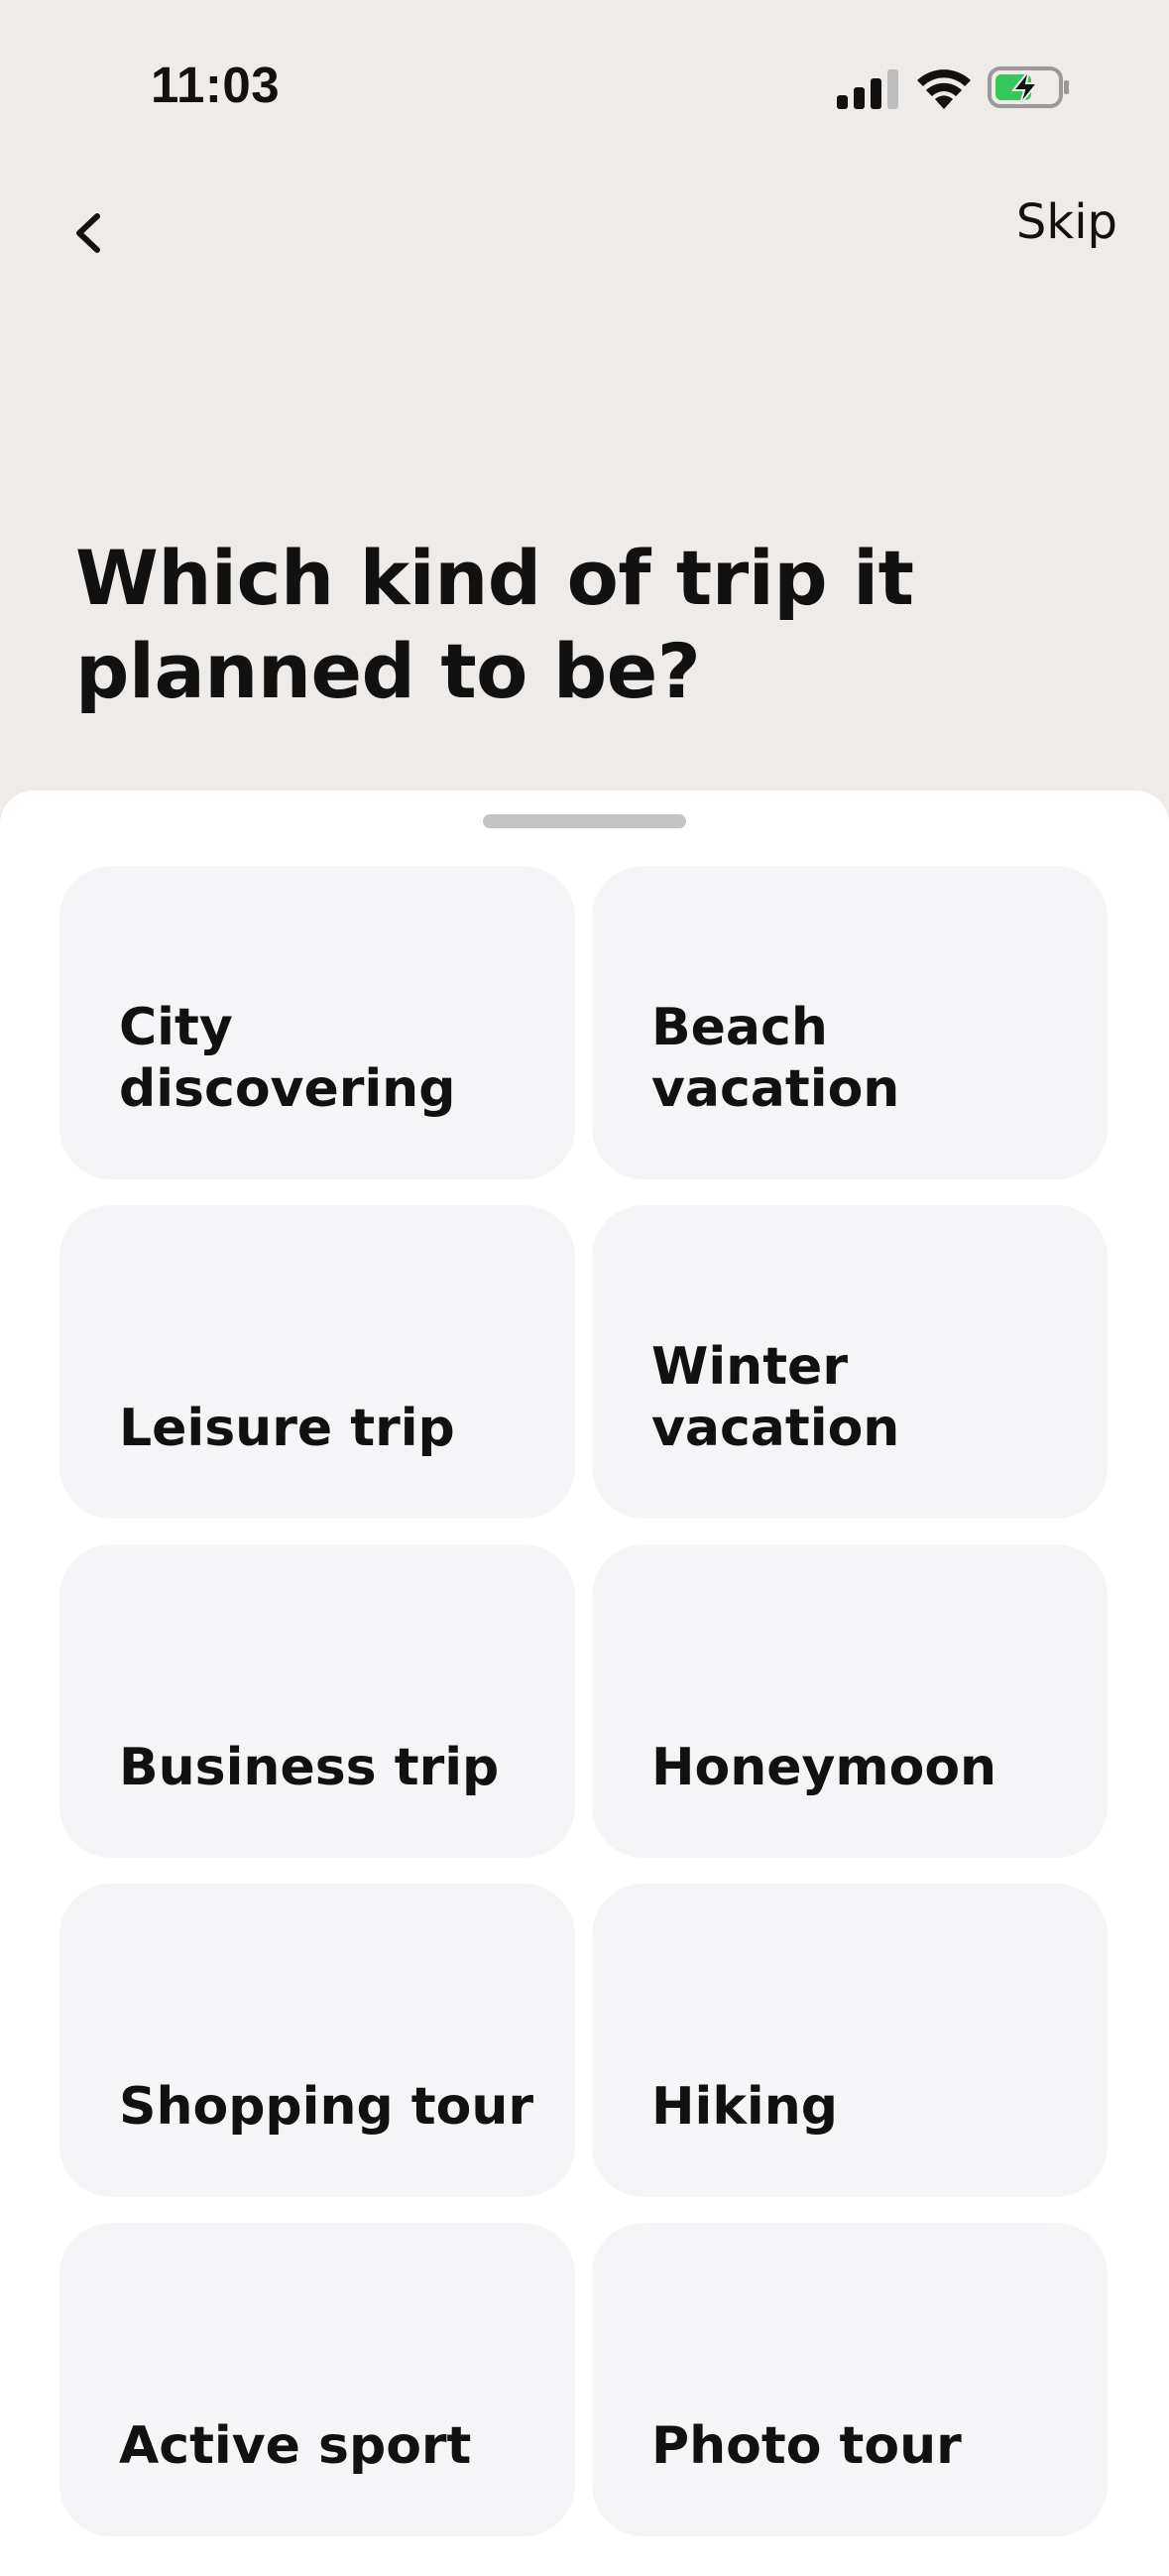 The width and height of the screenshot is (1169, 2576). What do you see at coordinates (1028, 87) in the screenshot?
I see `battery-charging-icon` at bounding box center [1028, 87].